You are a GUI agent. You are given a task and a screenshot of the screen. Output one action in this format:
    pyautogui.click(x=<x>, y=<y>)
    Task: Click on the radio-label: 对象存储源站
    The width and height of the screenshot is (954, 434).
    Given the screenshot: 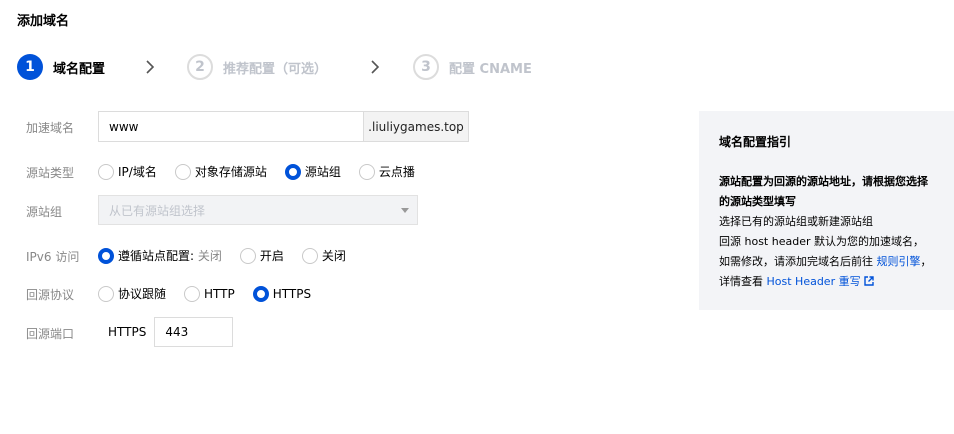 What is the action you would take?
    pyautogui.click(x=230, y=172)
    